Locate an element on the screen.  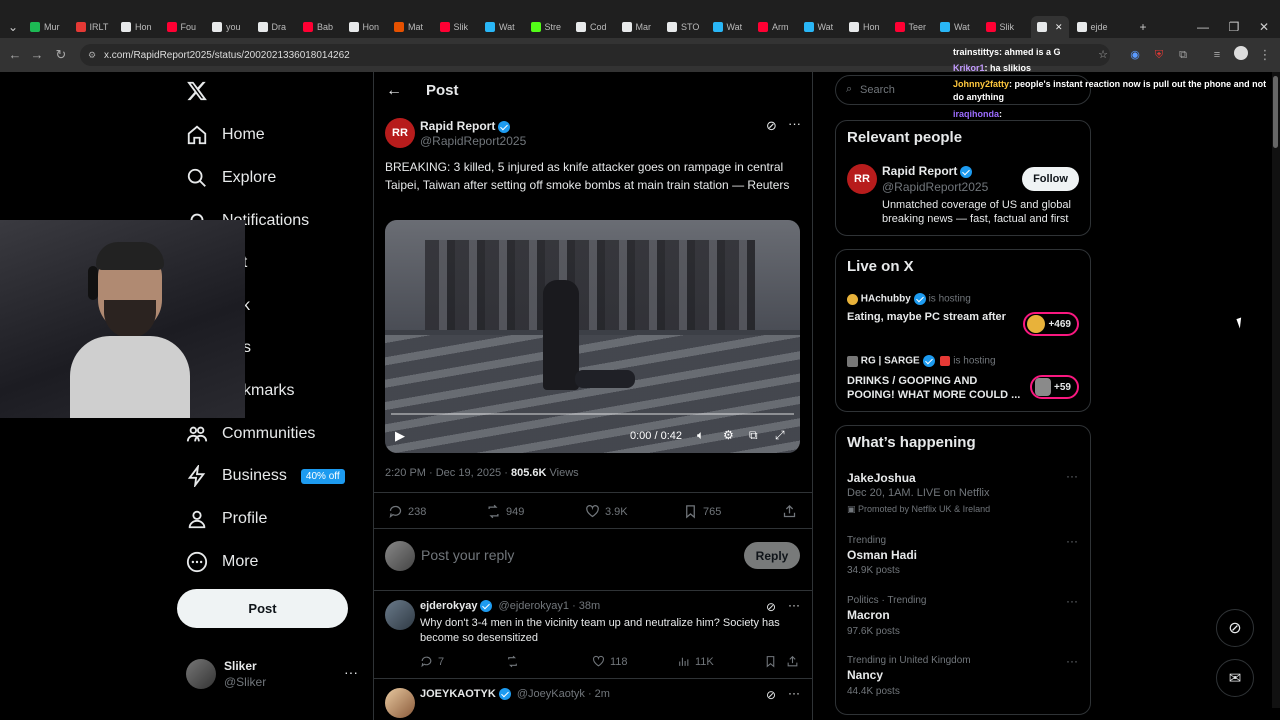
reply-author-handle: @JoeyKaotyk · 2m is located at coordinates (563, 694).